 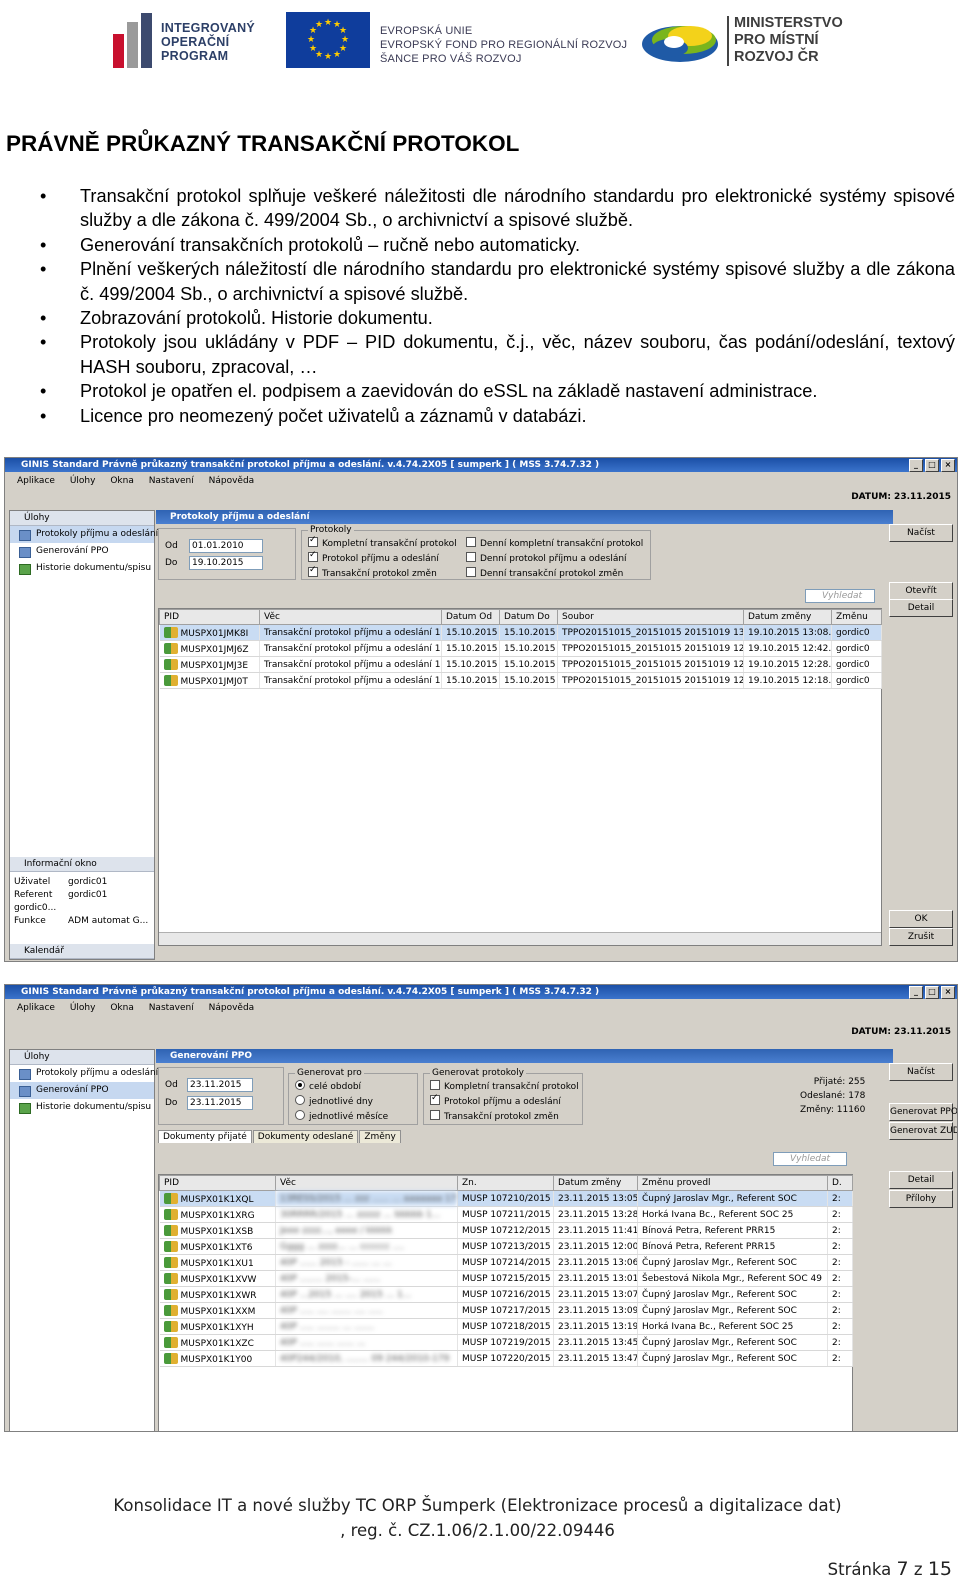 What do you see at coordinates (732, 1183) in the screenshot?
I see `column-header: Změnu provedl` at bounding box center [732, 1183].